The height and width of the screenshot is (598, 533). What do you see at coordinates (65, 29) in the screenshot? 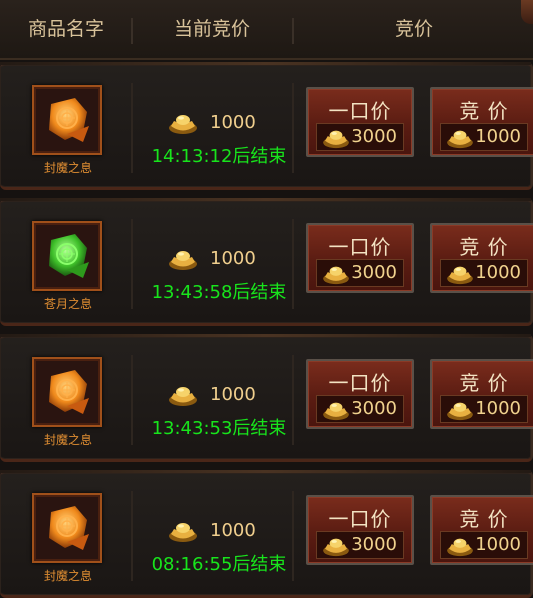
I see `header-item-name: 商品名字` at bounding box center [65, 29].